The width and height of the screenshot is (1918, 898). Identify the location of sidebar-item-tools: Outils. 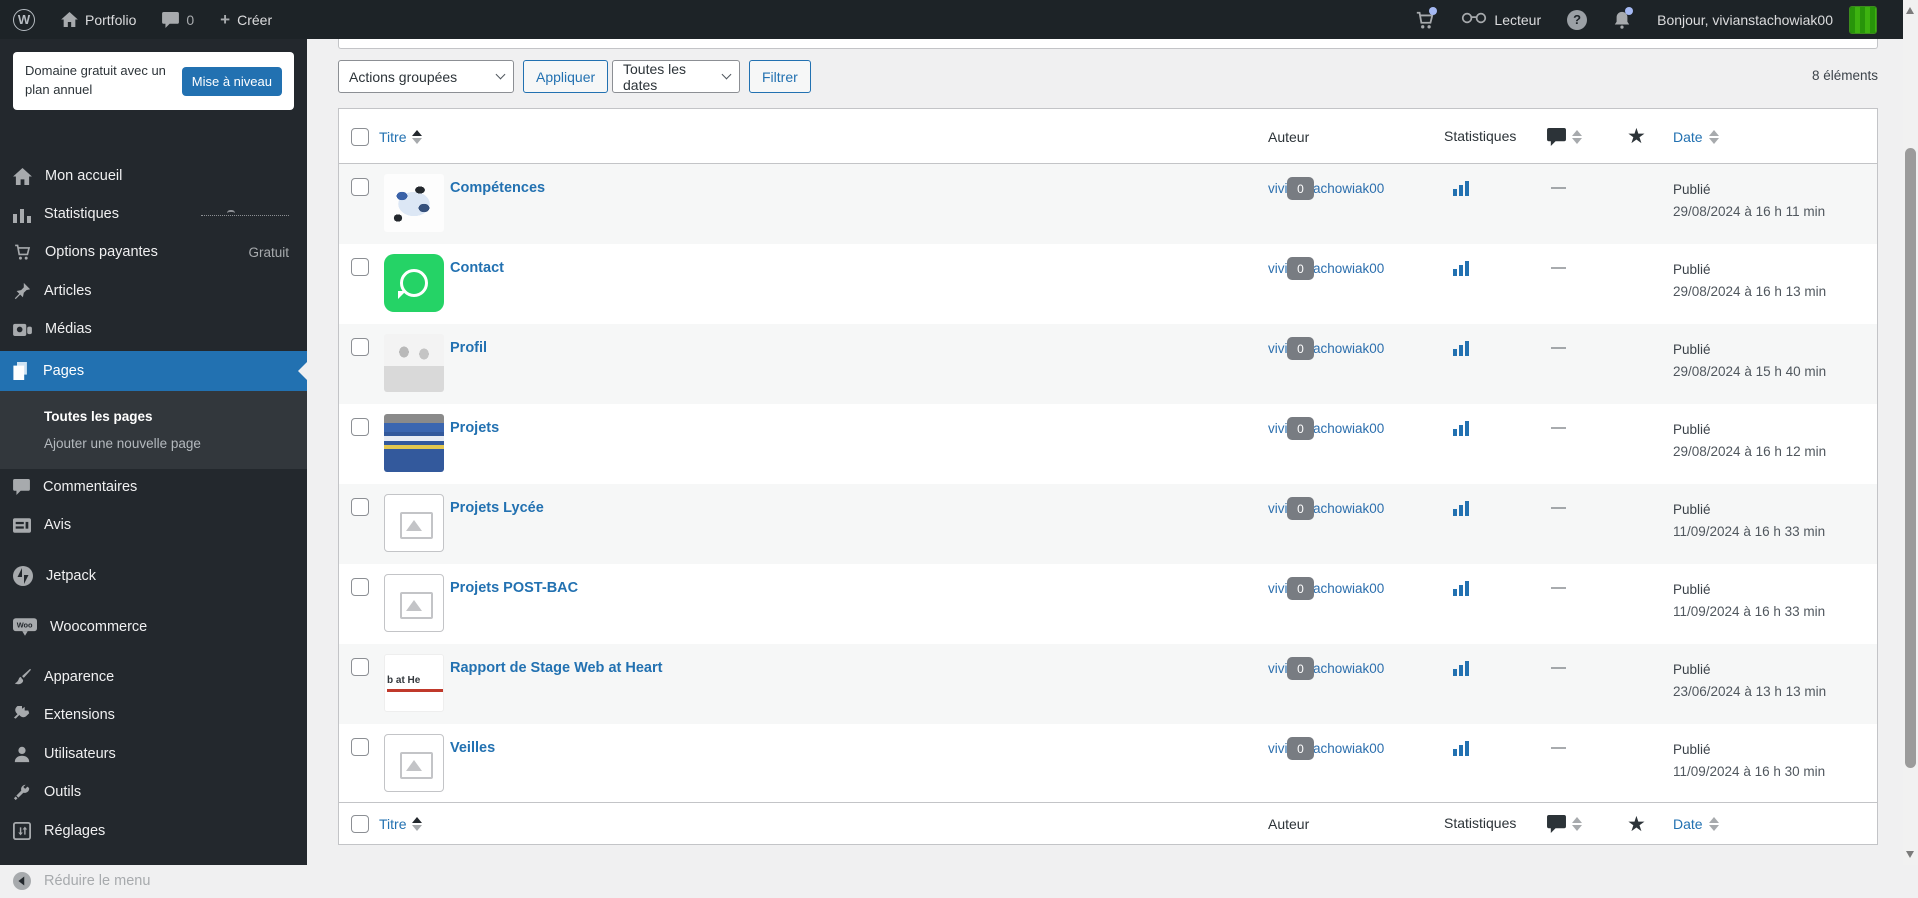
(153, 792).